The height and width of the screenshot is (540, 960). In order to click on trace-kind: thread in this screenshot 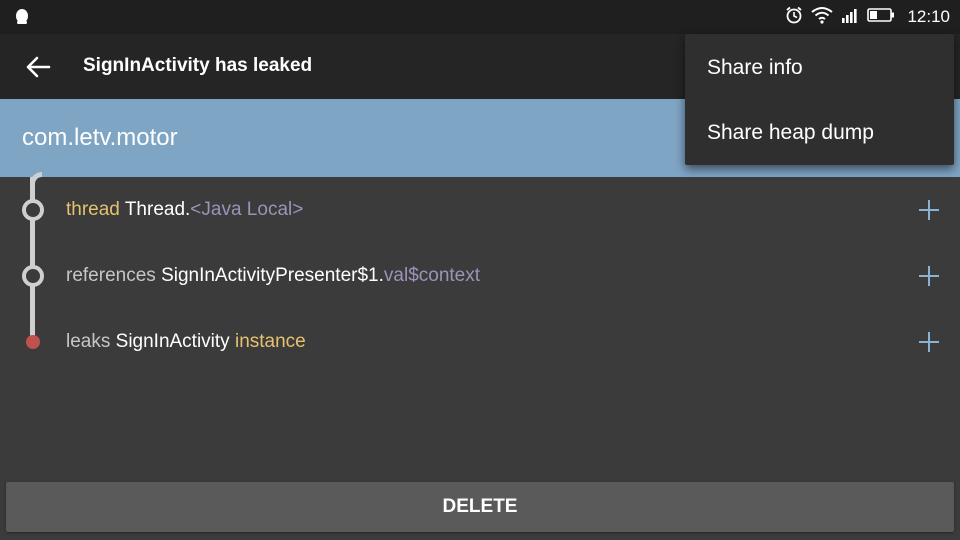, I will do `click(93, 209)`.